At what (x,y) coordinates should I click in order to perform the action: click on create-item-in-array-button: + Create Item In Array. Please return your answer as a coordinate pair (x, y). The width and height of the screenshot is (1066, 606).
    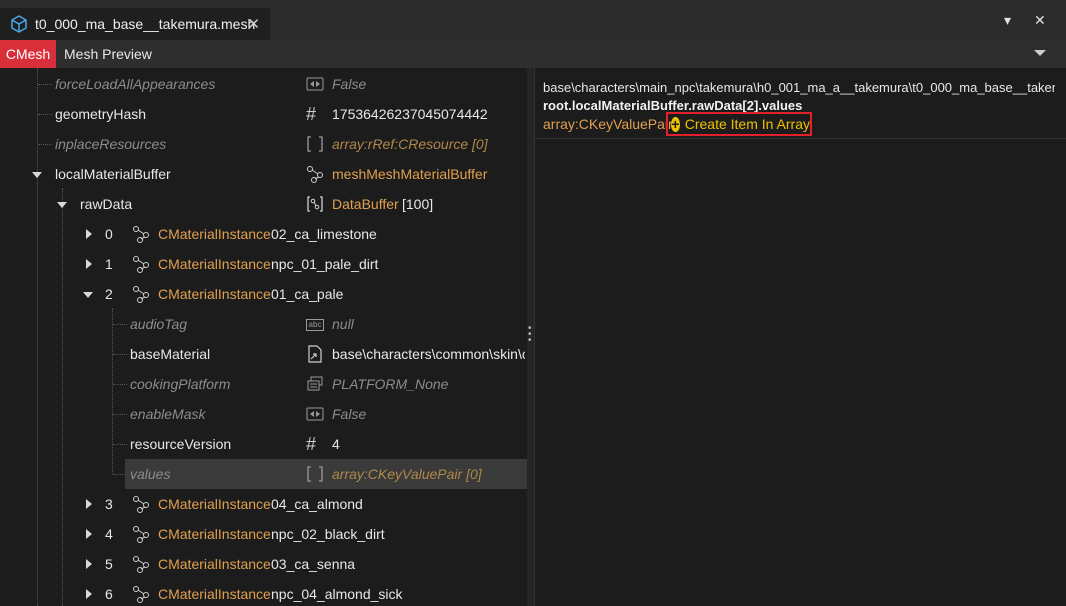
    Looking at the image, I should click on (739, 124).